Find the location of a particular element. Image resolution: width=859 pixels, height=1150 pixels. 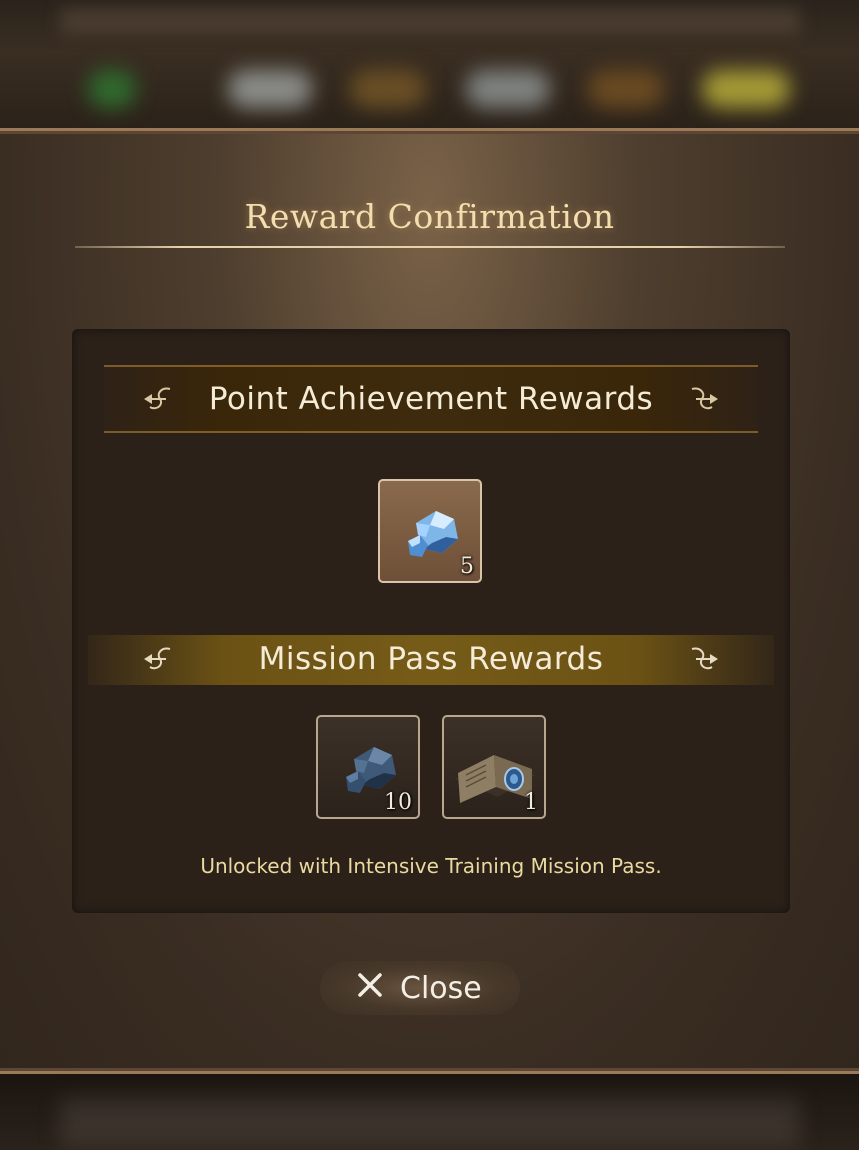

point-achievement-header: Point Achievement Rewards is located at coordinates (431, 399).